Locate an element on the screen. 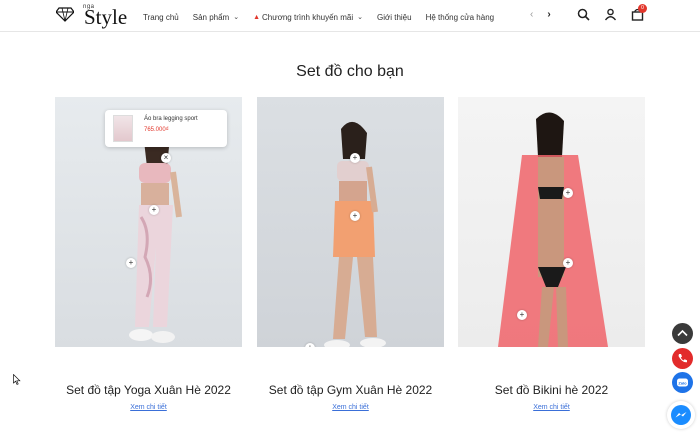 The width and height of the screenshot is (700, 442). scroll-top-button is located at coordinates (682, 333).